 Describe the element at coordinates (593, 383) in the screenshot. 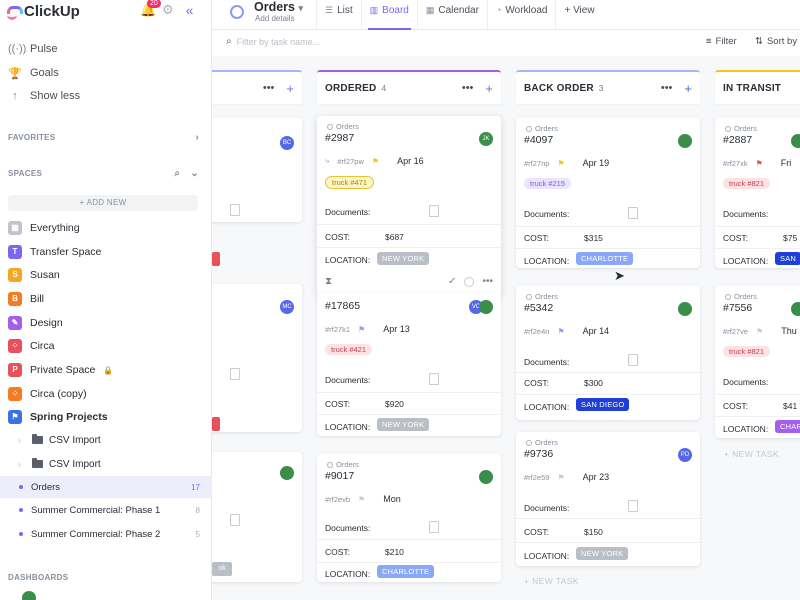

I see `cost-value: $300` at that location.